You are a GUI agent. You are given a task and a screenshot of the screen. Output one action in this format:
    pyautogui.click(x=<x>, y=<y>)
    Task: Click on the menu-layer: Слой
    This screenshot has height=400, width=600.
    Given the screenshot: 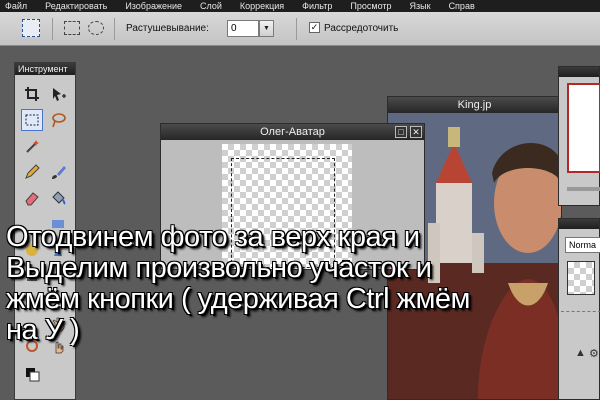 What is the action you would take?
    pyautogui.click(x=211, y=6)
    